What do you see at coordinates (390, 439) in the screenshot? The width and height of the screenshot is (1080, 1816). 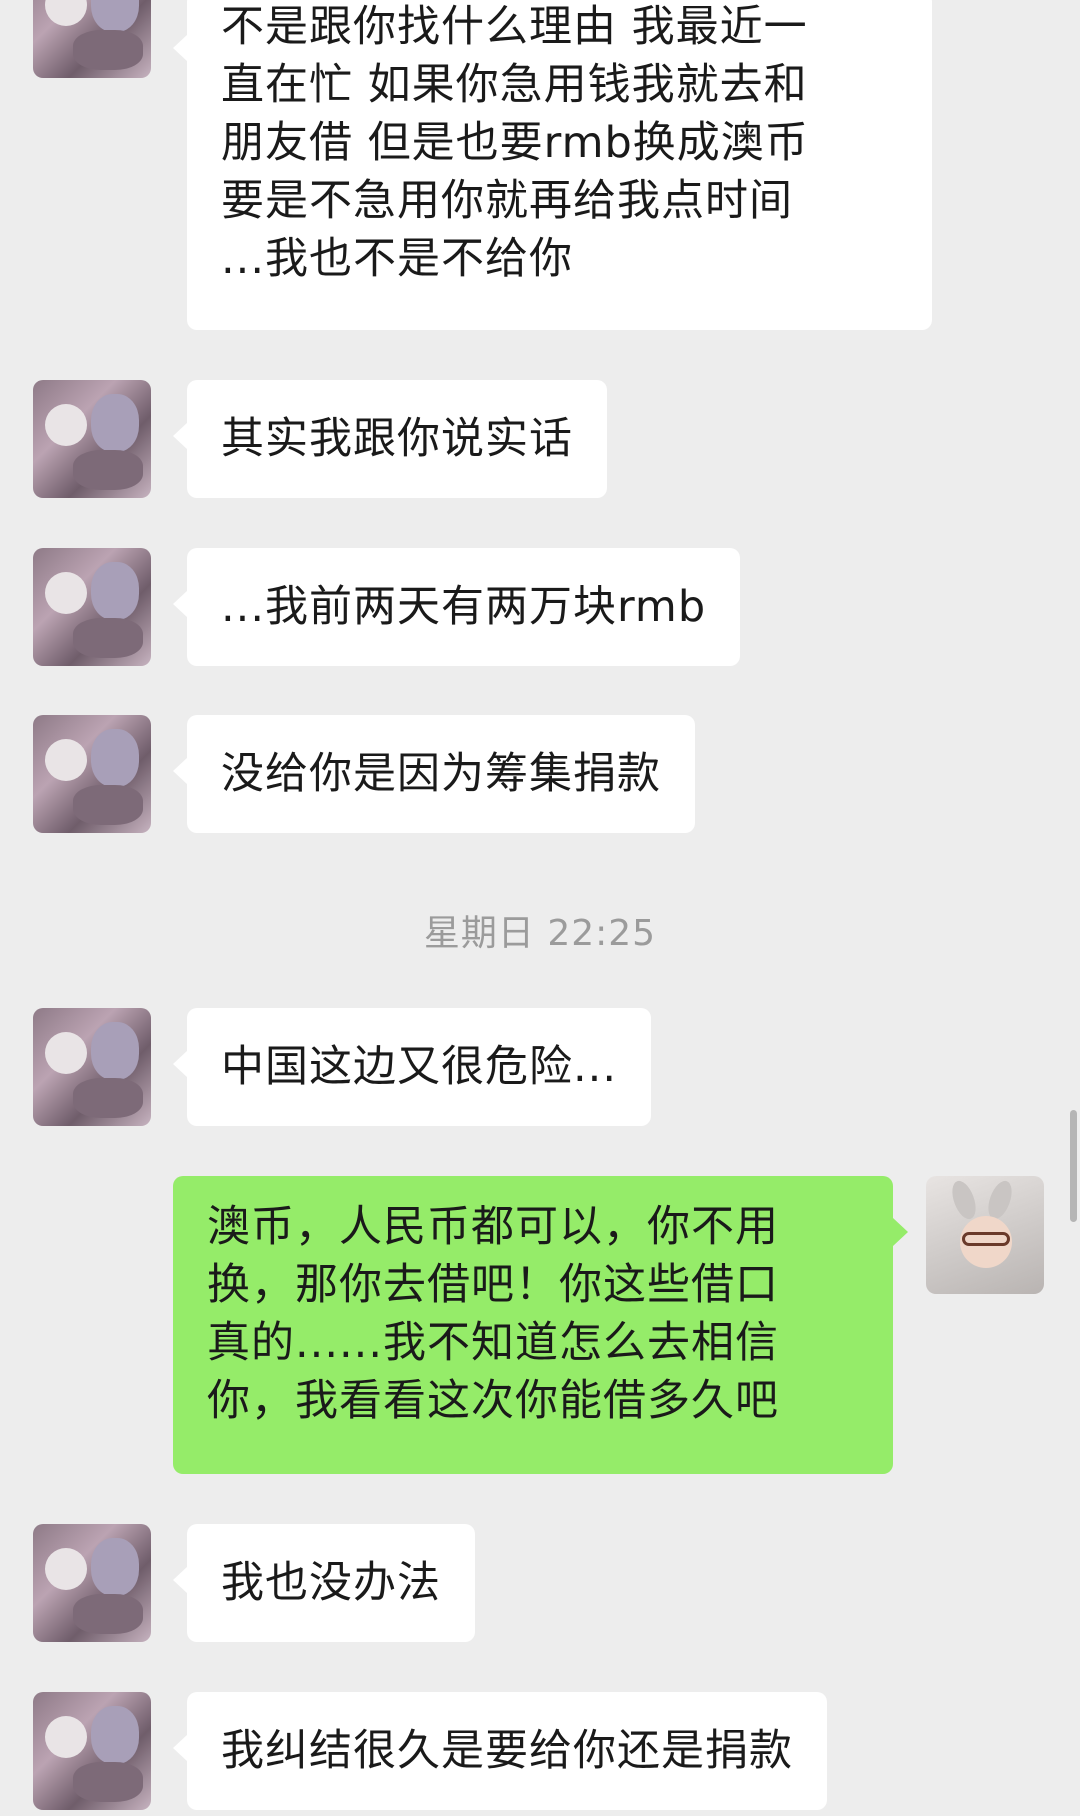 I see `incoming-message-bubble: 其实我跟你说实话` at bounding box center [390, 439].